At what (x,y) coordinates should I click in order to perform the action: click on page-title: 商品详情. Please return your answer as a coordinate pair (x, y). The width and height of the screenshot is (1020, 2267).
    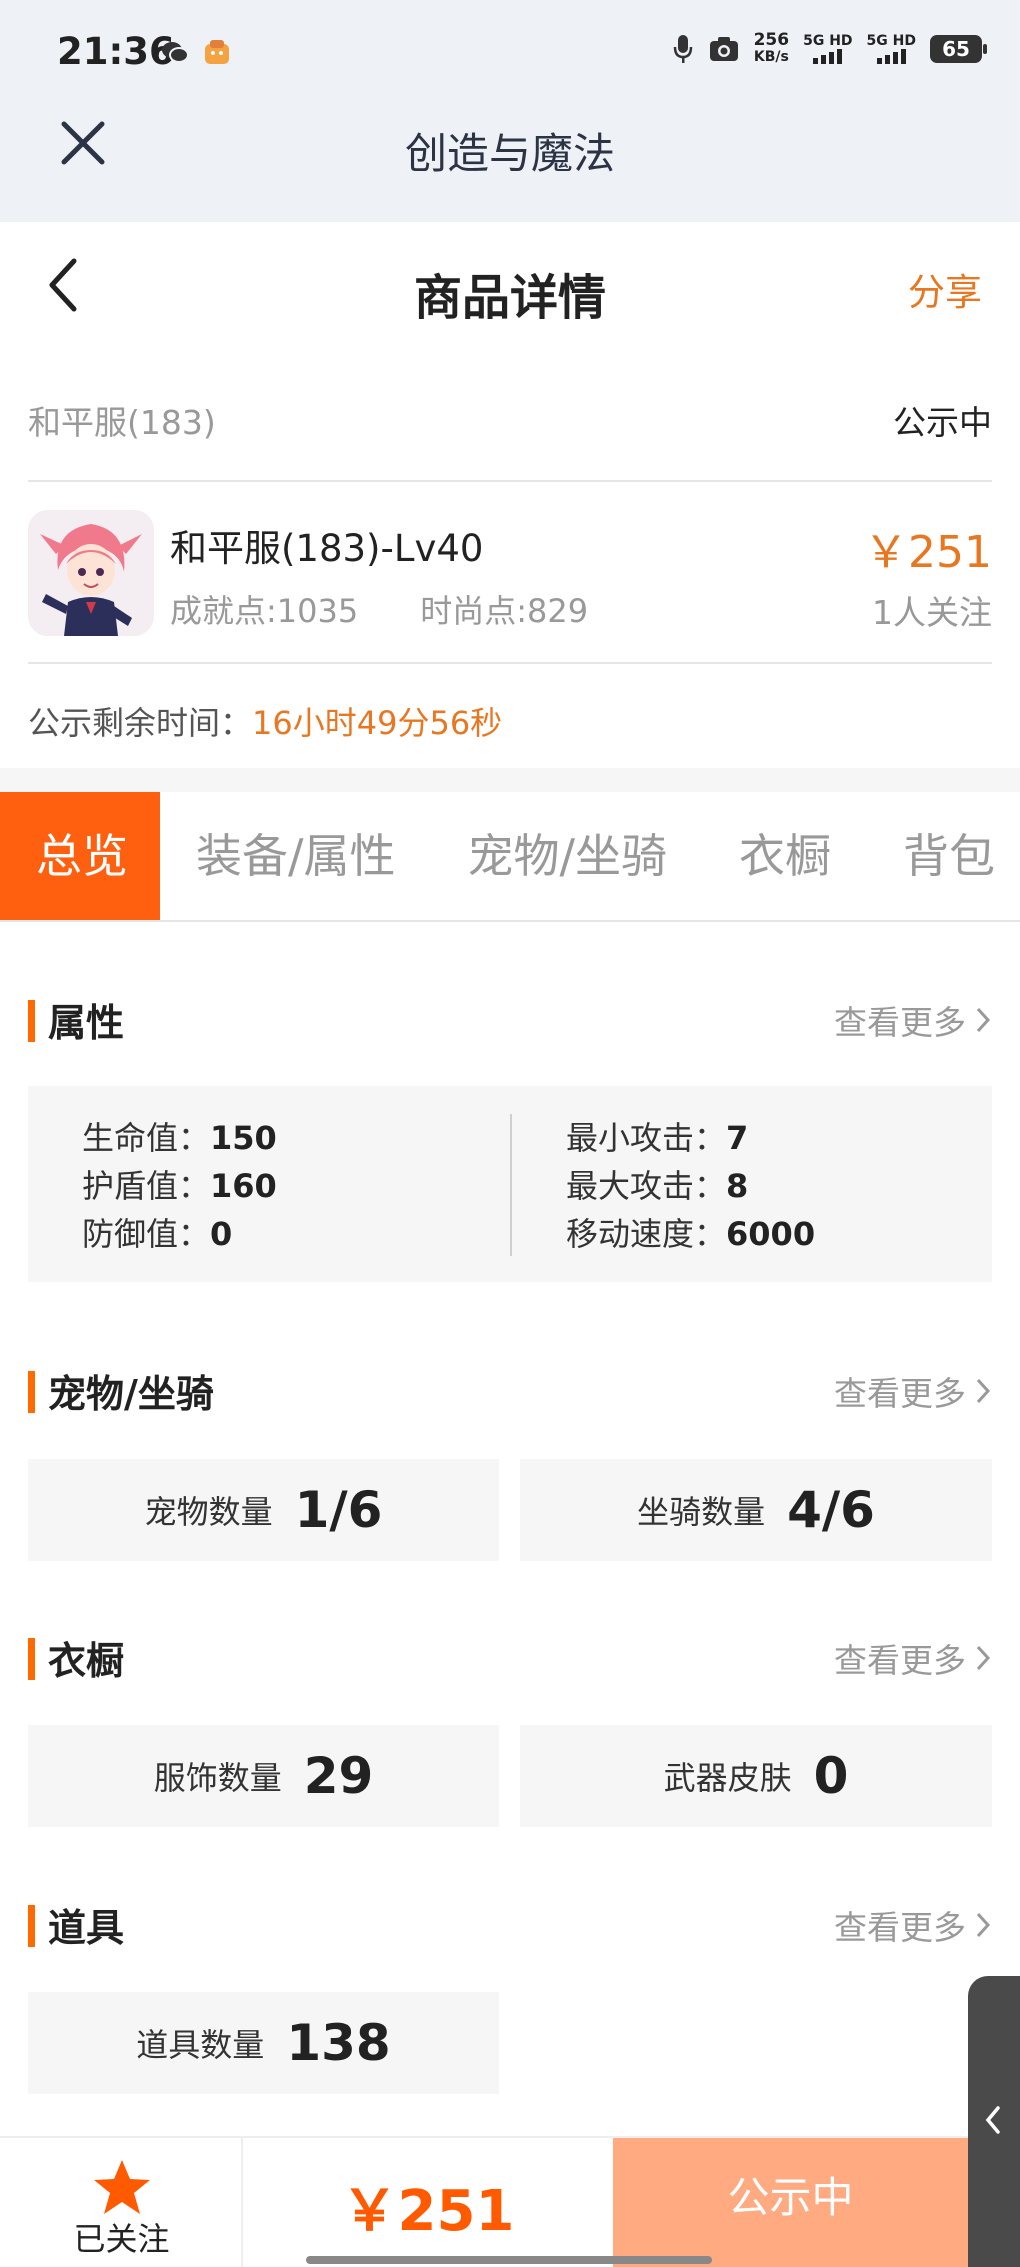
    Looking at the image, I should click on (509, 298).